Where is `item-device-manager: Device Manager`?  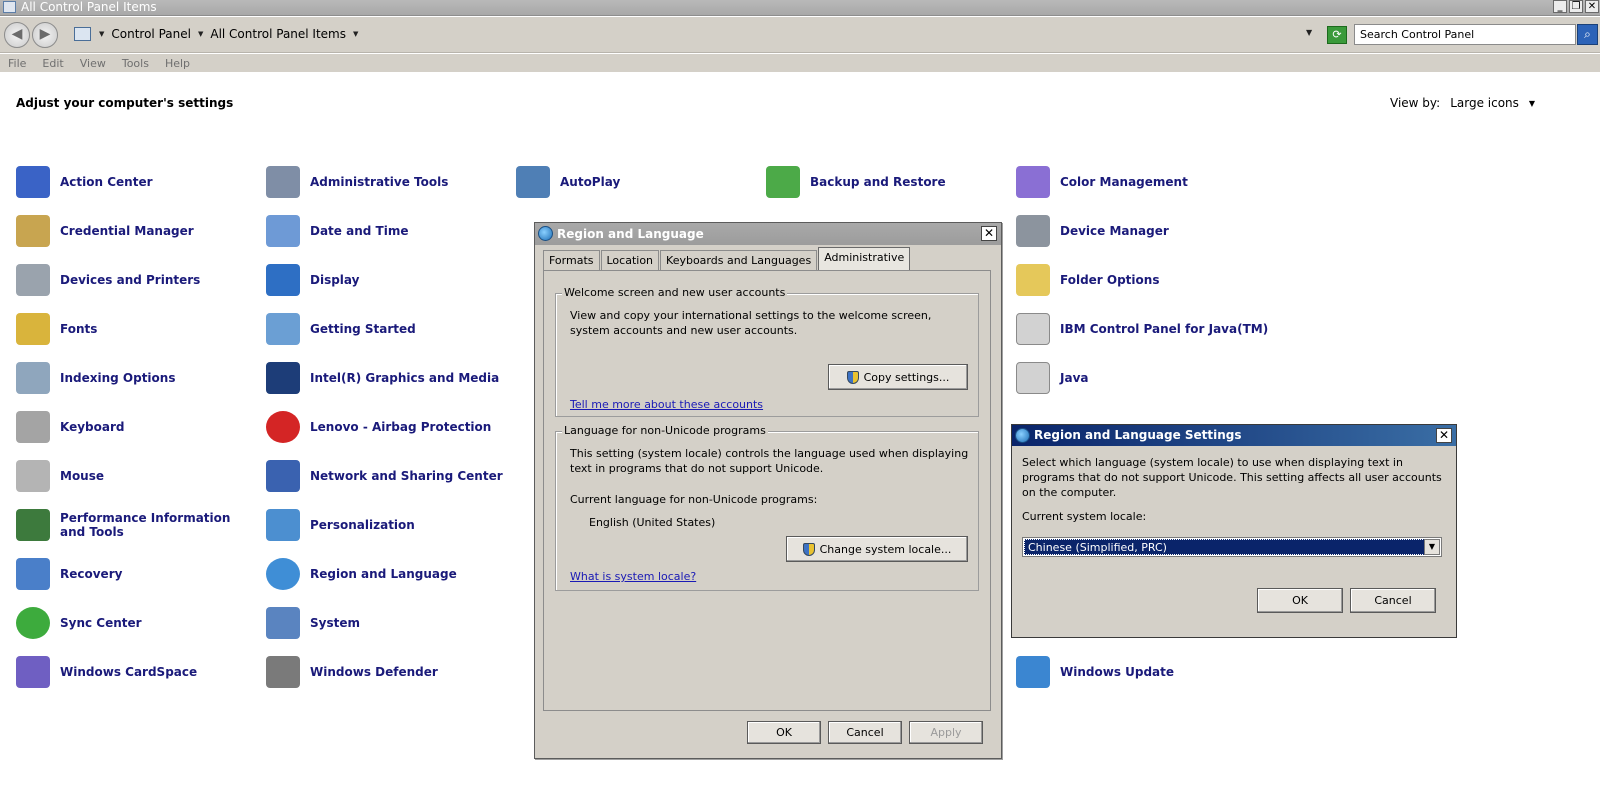 item-device-manager: Device Manager is located at coordinates (1138, 231).